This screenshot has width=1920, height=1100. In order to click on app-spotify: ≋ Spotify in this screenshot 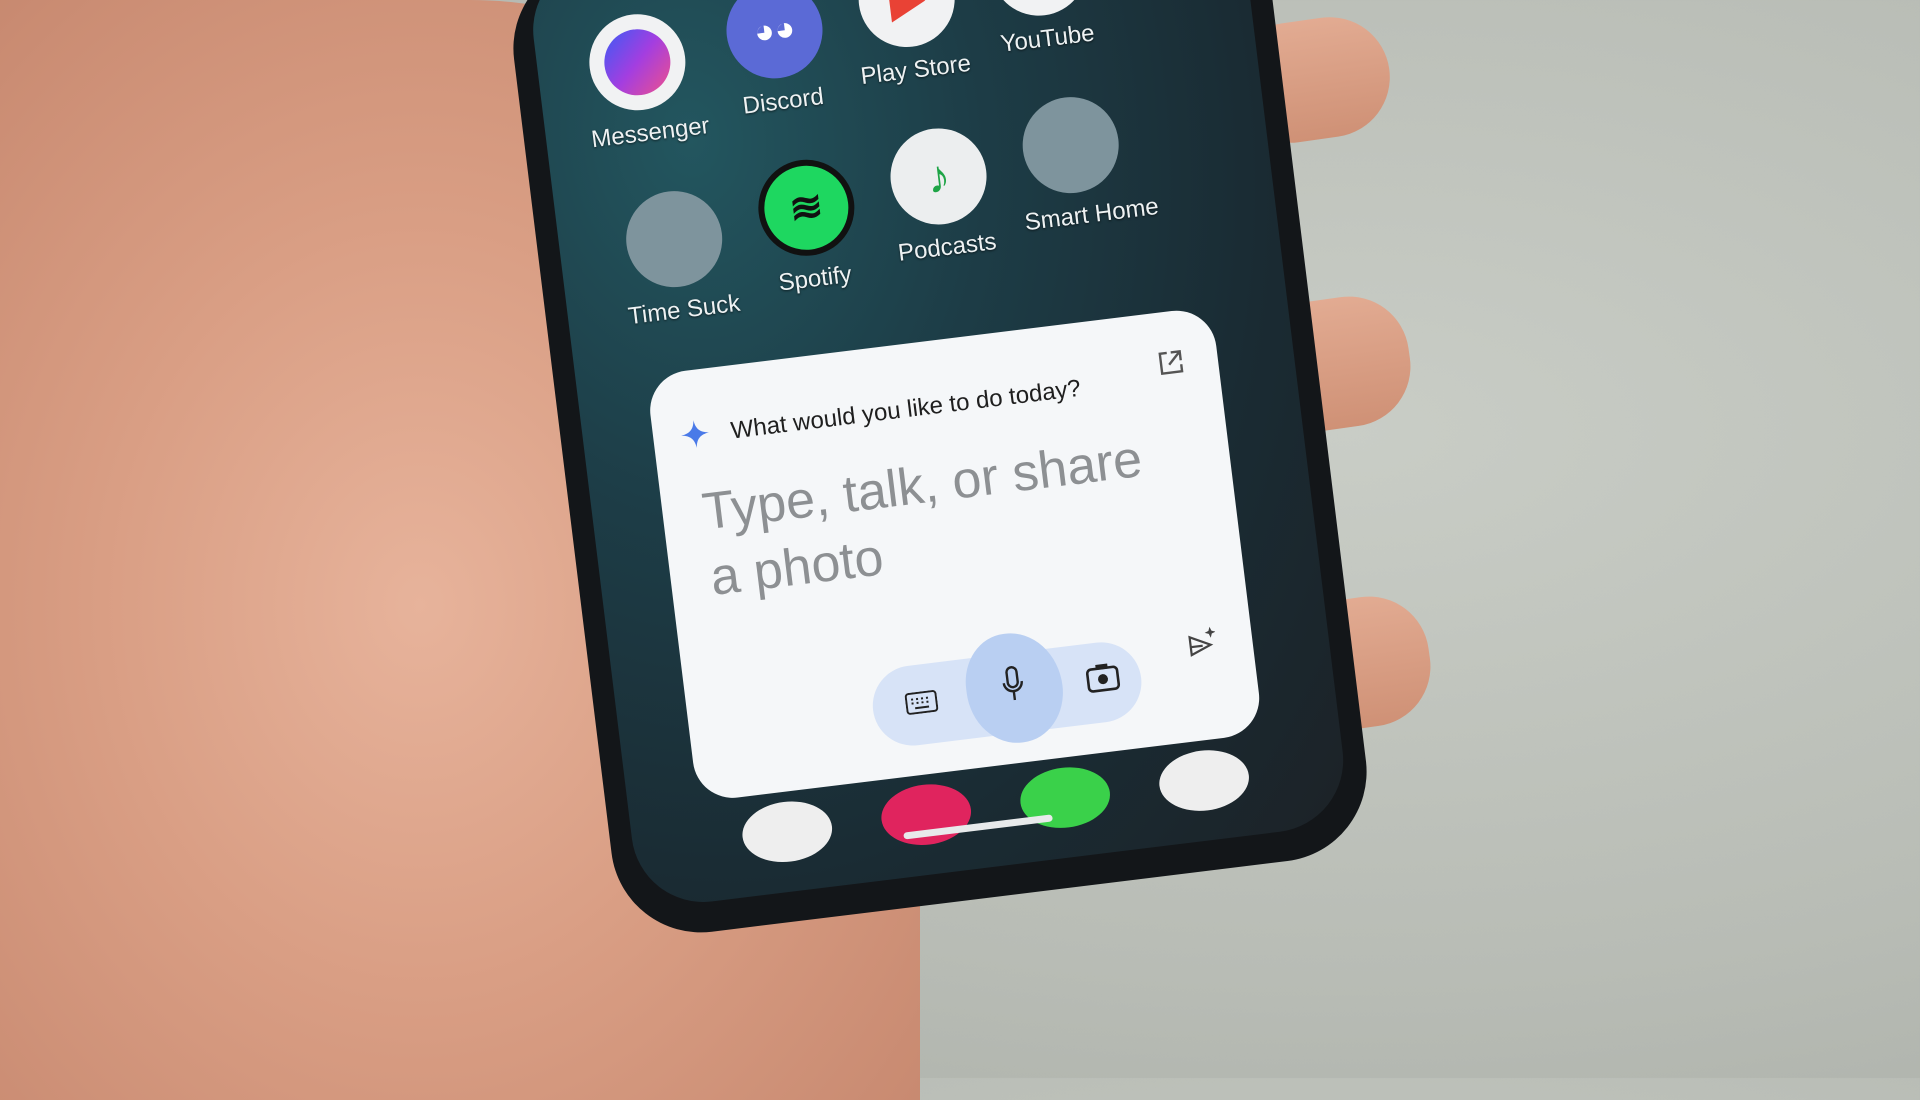, I will do `click(809, 226)`.